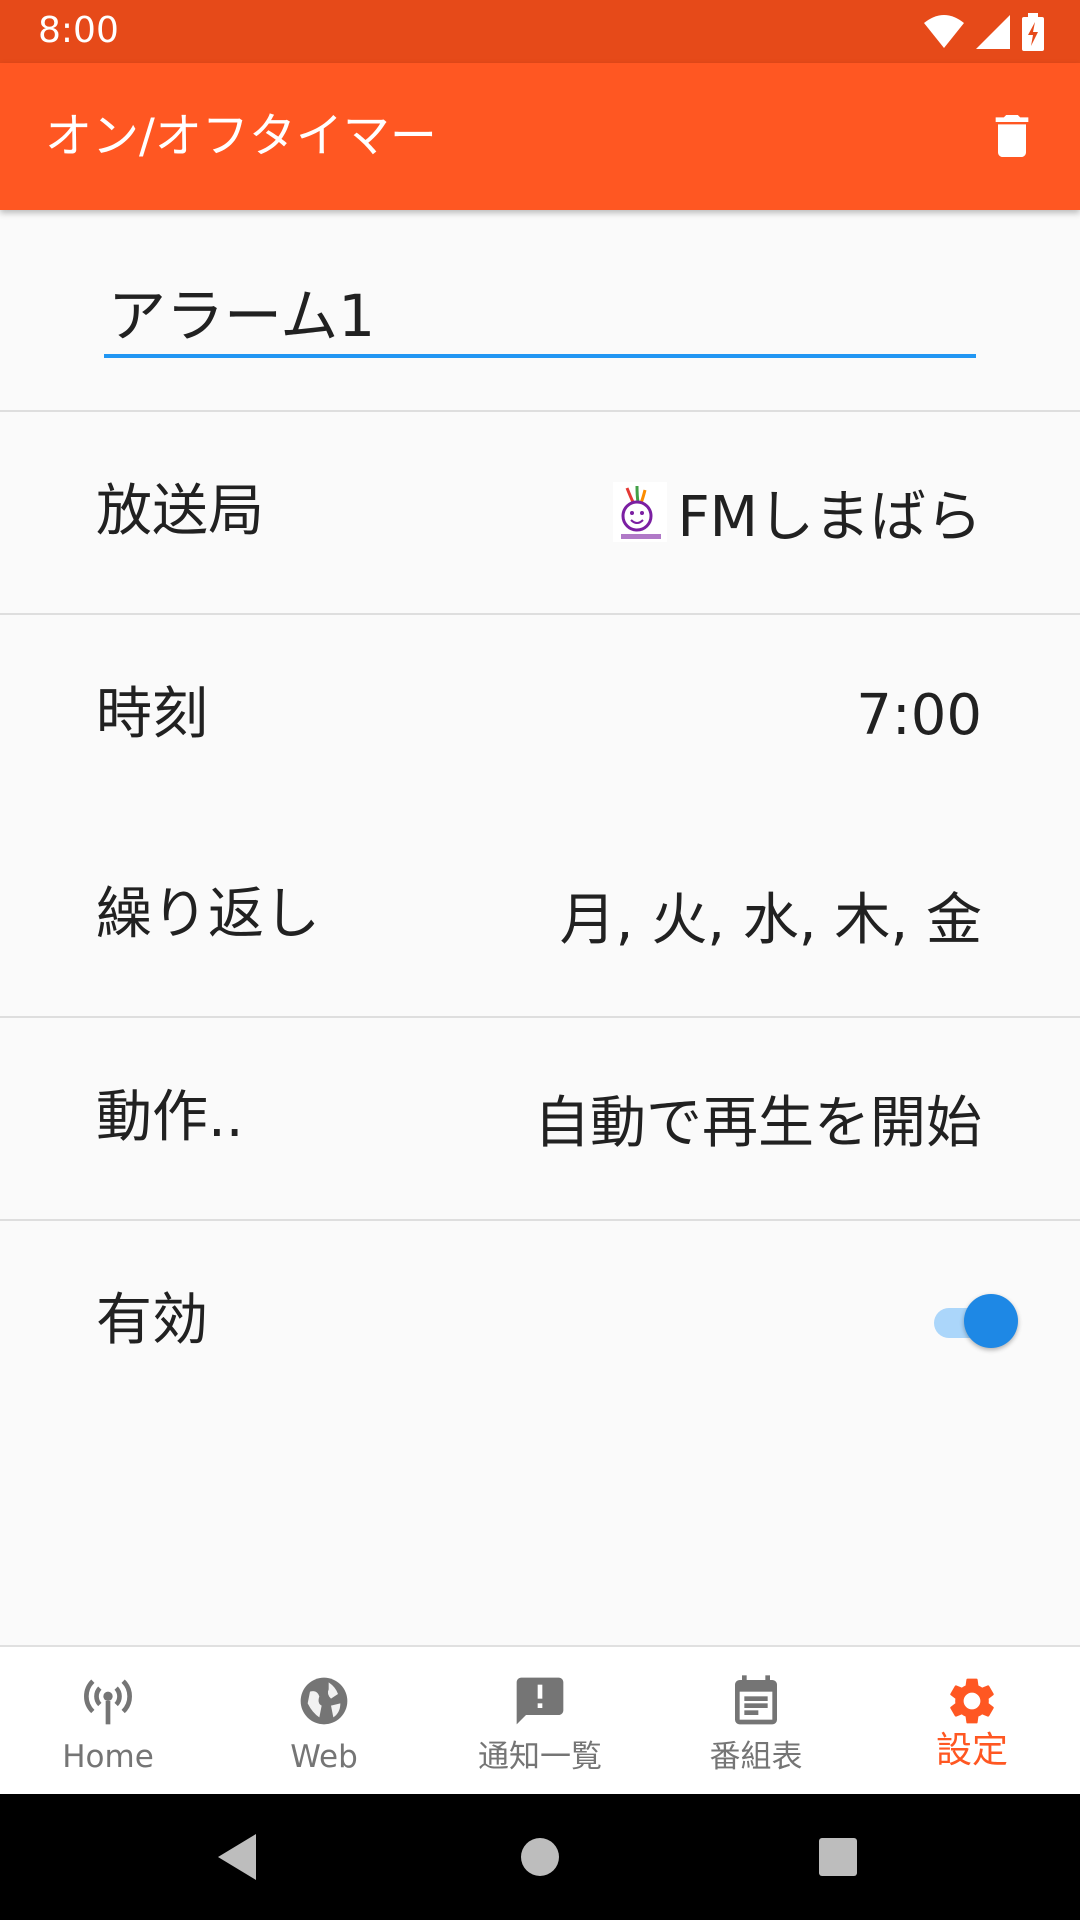 This screenshot has height=1920, width=1080. I want to click on nav-label: 通知一覧, so click(540, 1757).